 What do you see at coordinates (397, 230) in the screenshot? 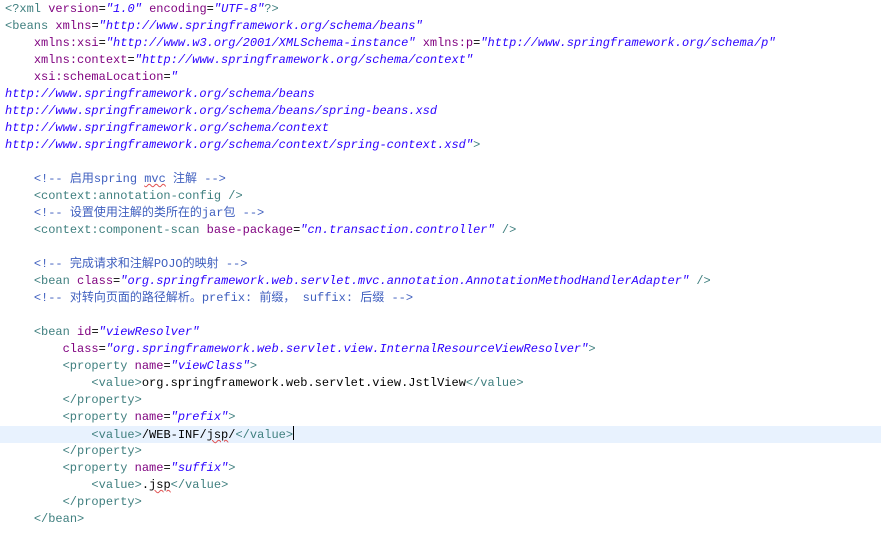
I see `code-token: "cn.transaction.controller"` at bounding box center [397, 230].